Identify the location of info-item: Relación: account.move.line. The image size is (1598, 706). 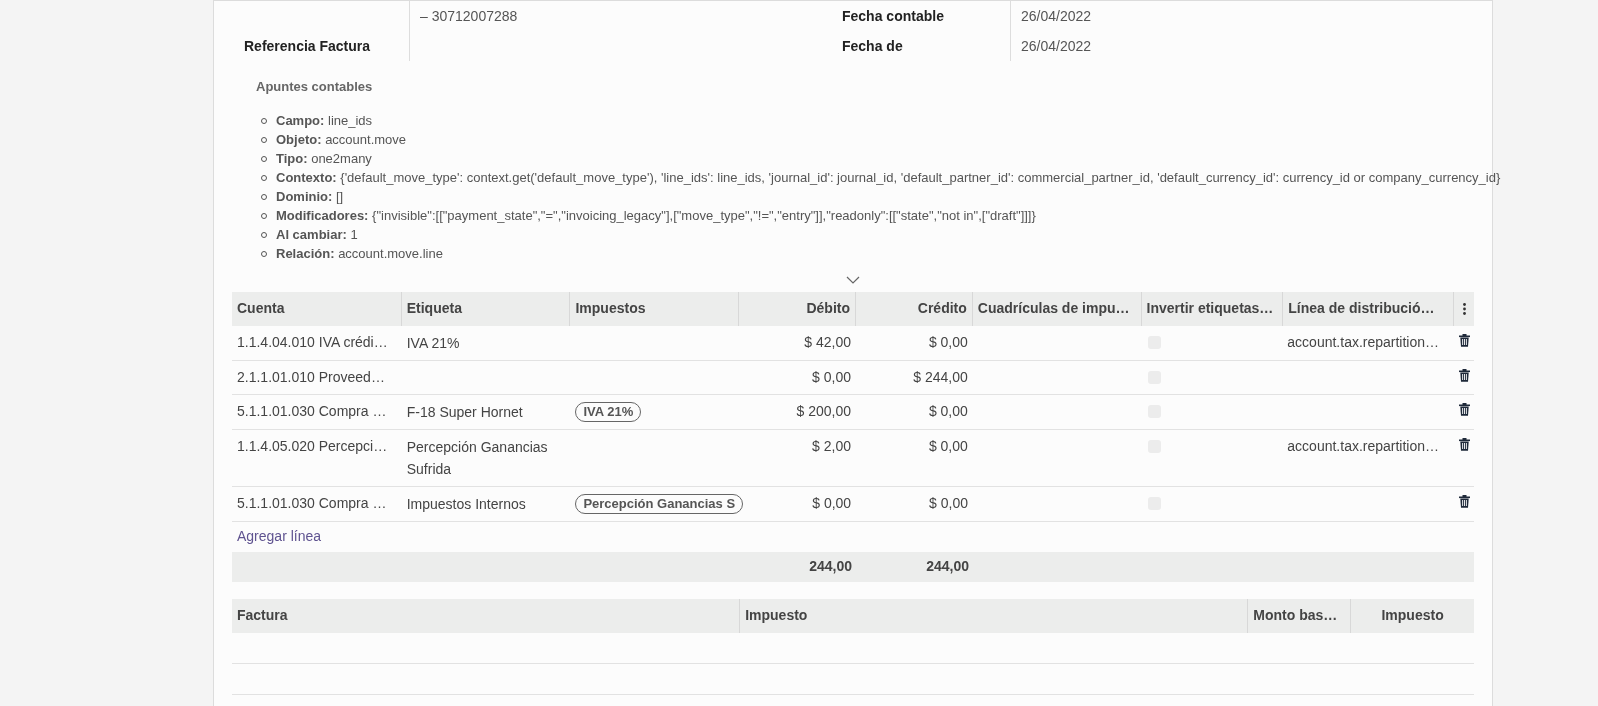
(359, 254).